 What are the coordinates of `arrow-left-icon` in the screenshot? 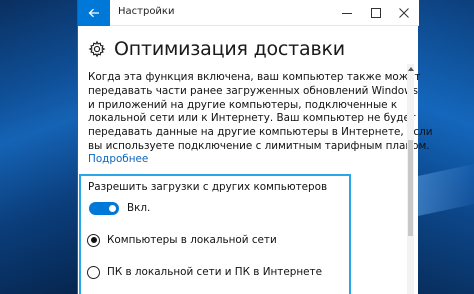 It's located at (93, 13).